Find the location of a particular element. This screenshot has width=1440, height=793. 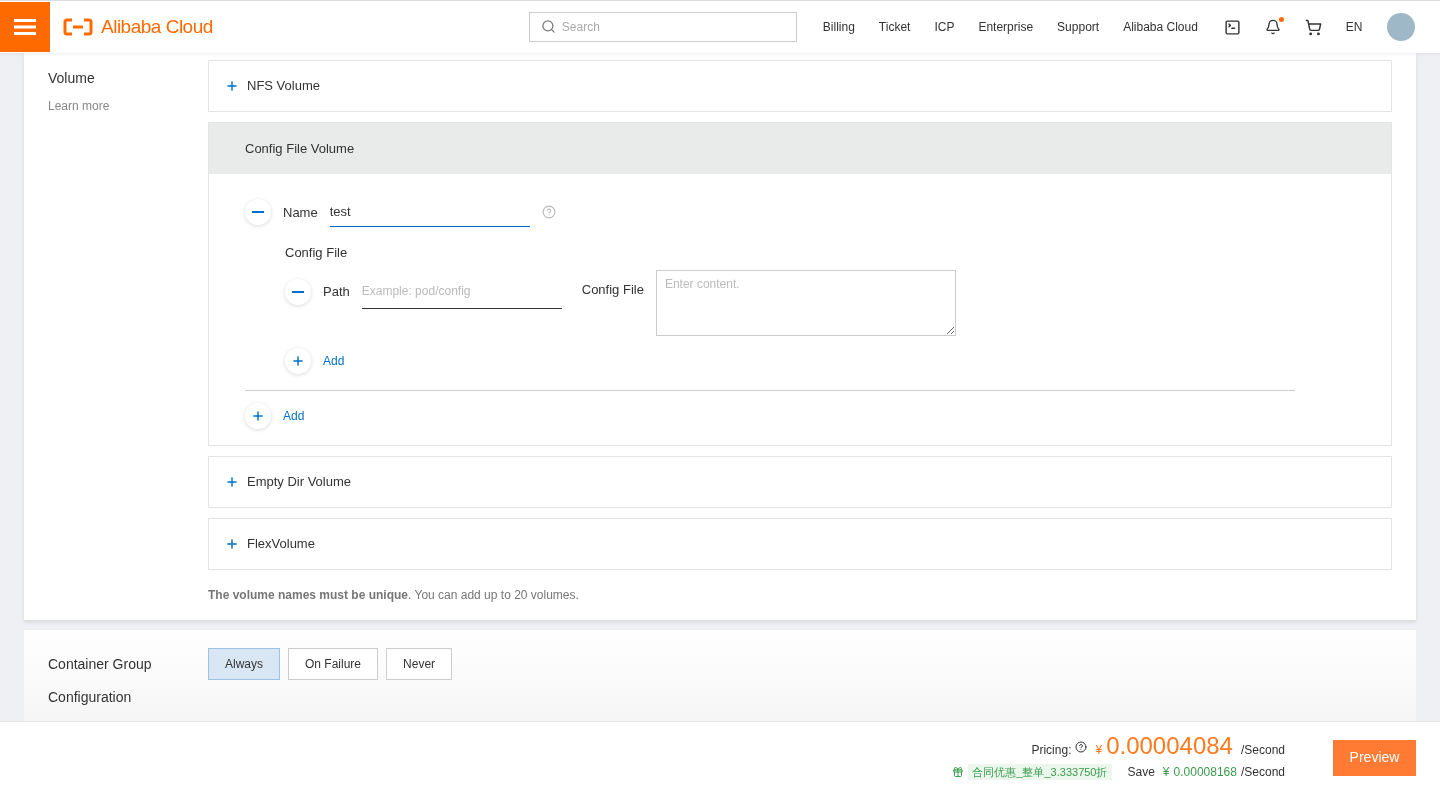

name-input: test is located at coordinates (429, 212).